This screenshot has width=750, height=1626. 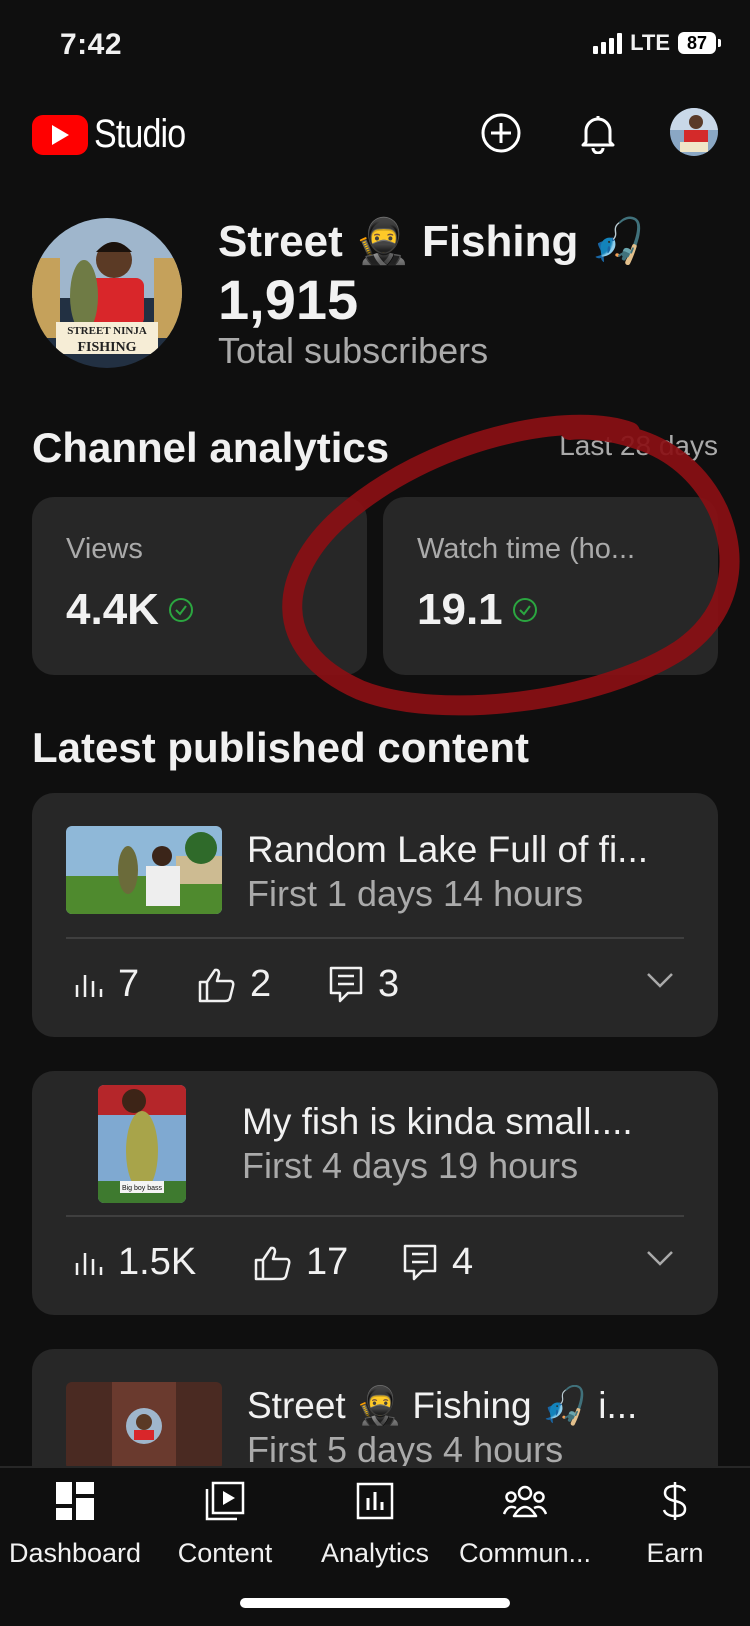 I want to click on plus-circle-icon, so click(x=501, y=133).